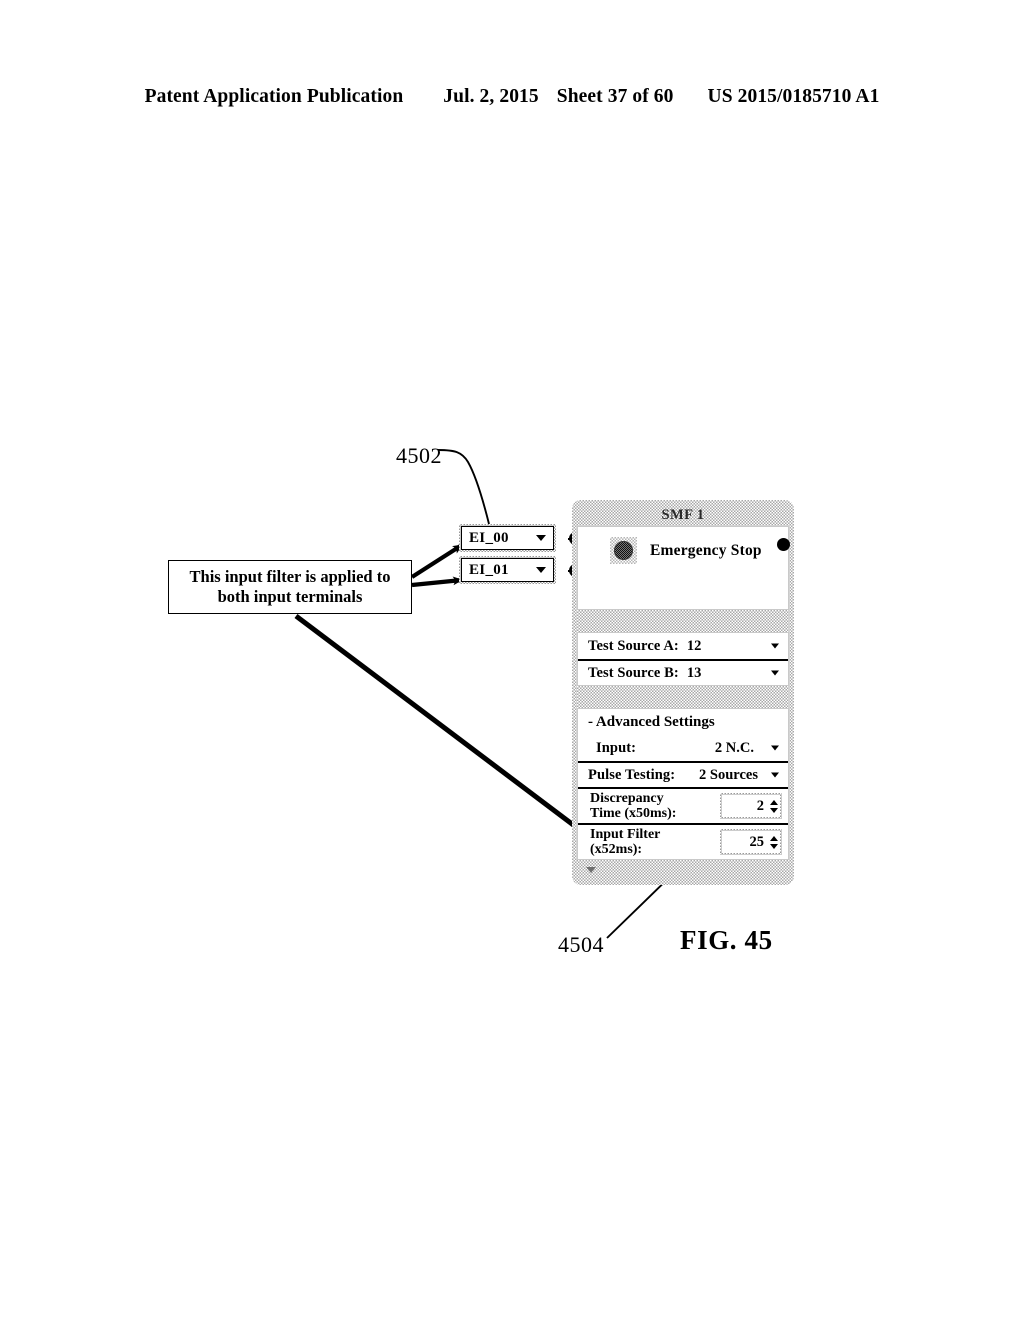 The height and width of the screenshot is (1320, 1024). What do you see at coordinates (623, 550) in the screenshot?
I see `estop-button-icon` at bounding box center [623, 550].